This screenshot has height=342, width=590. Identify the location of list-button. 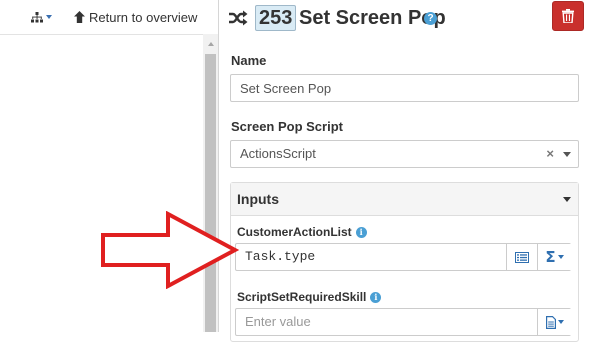
(521, 257).